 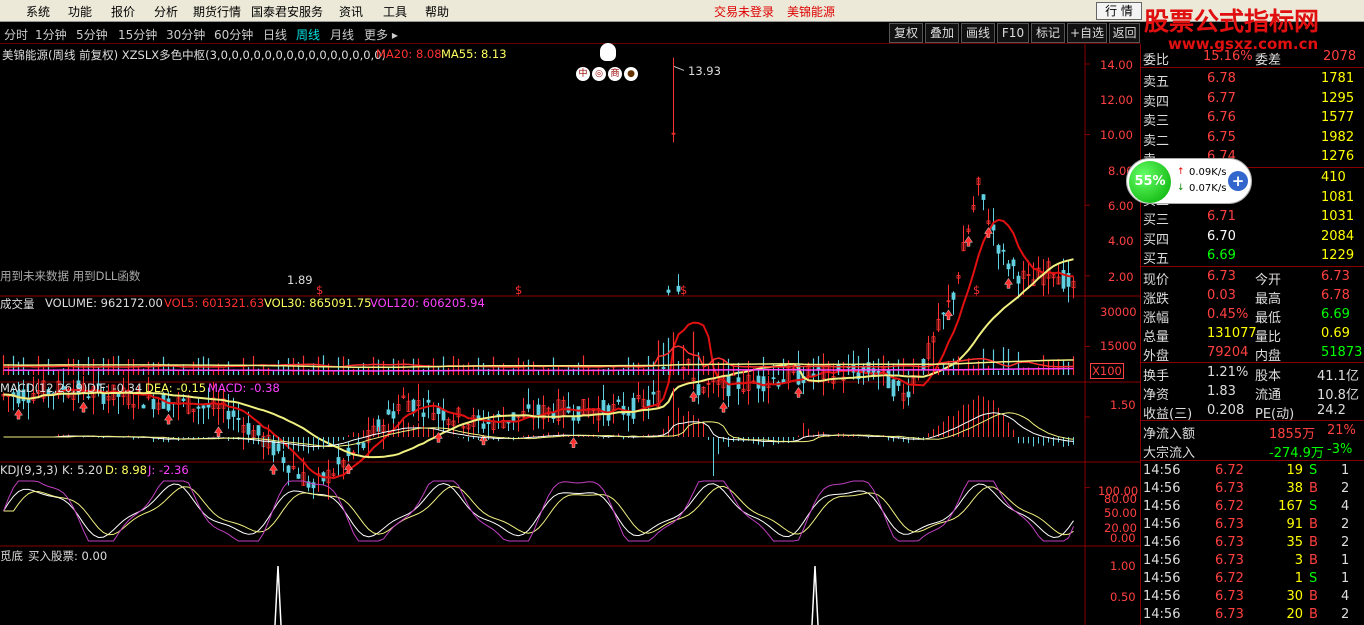 I want to click on mark-button: 标记, so click(x=1048, y=33).